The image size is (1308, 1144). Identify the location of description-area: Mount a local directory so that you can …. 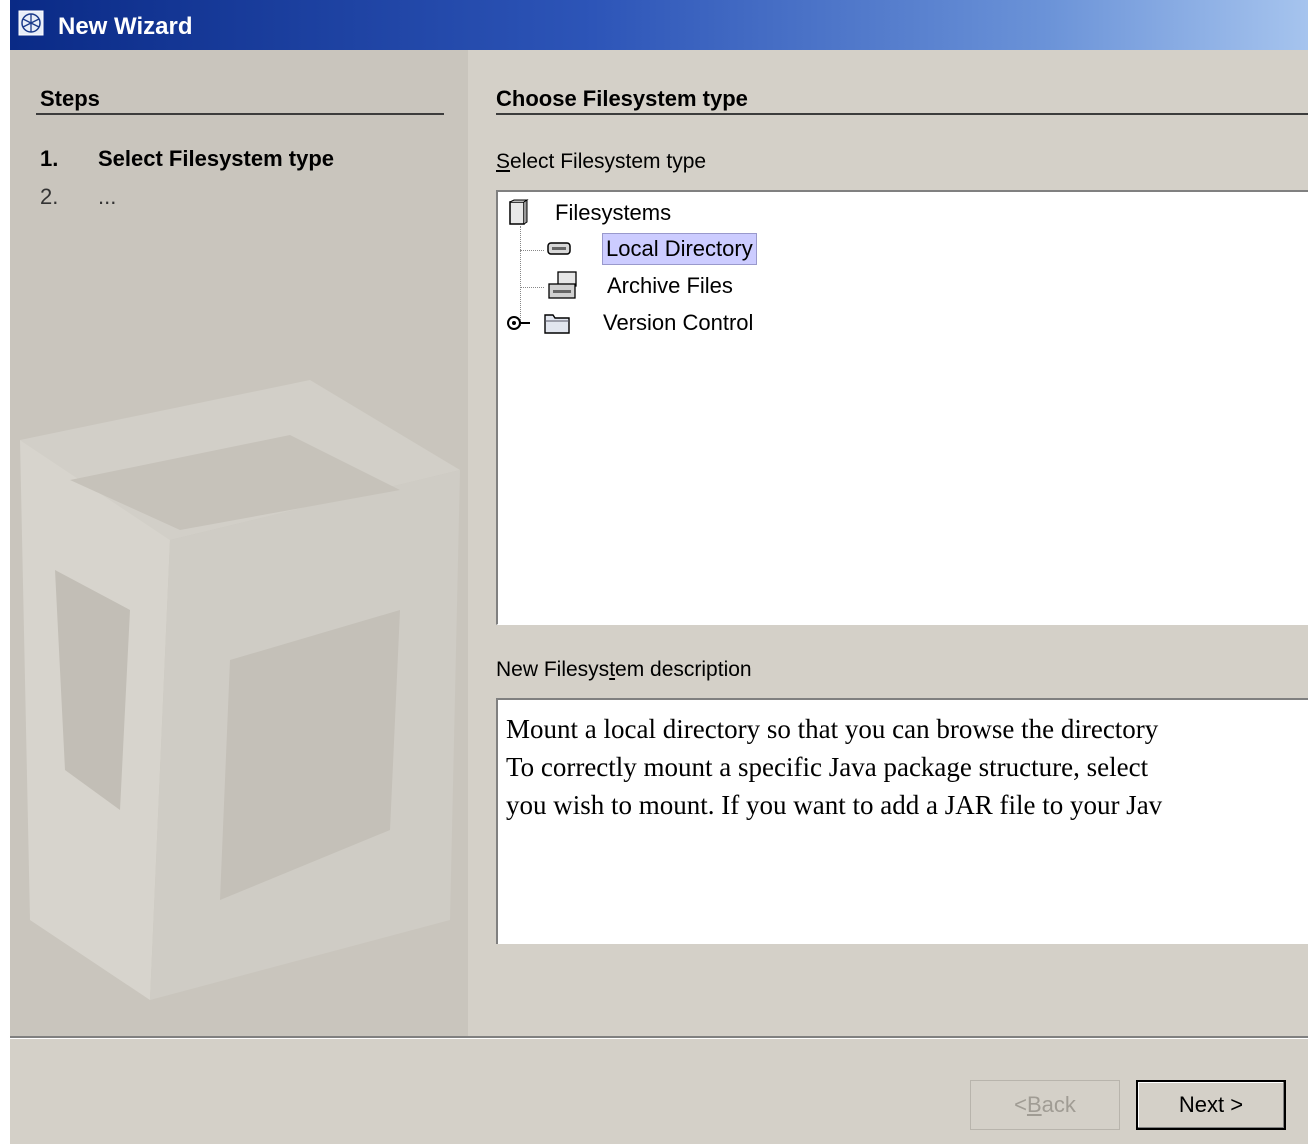
(902, 821).